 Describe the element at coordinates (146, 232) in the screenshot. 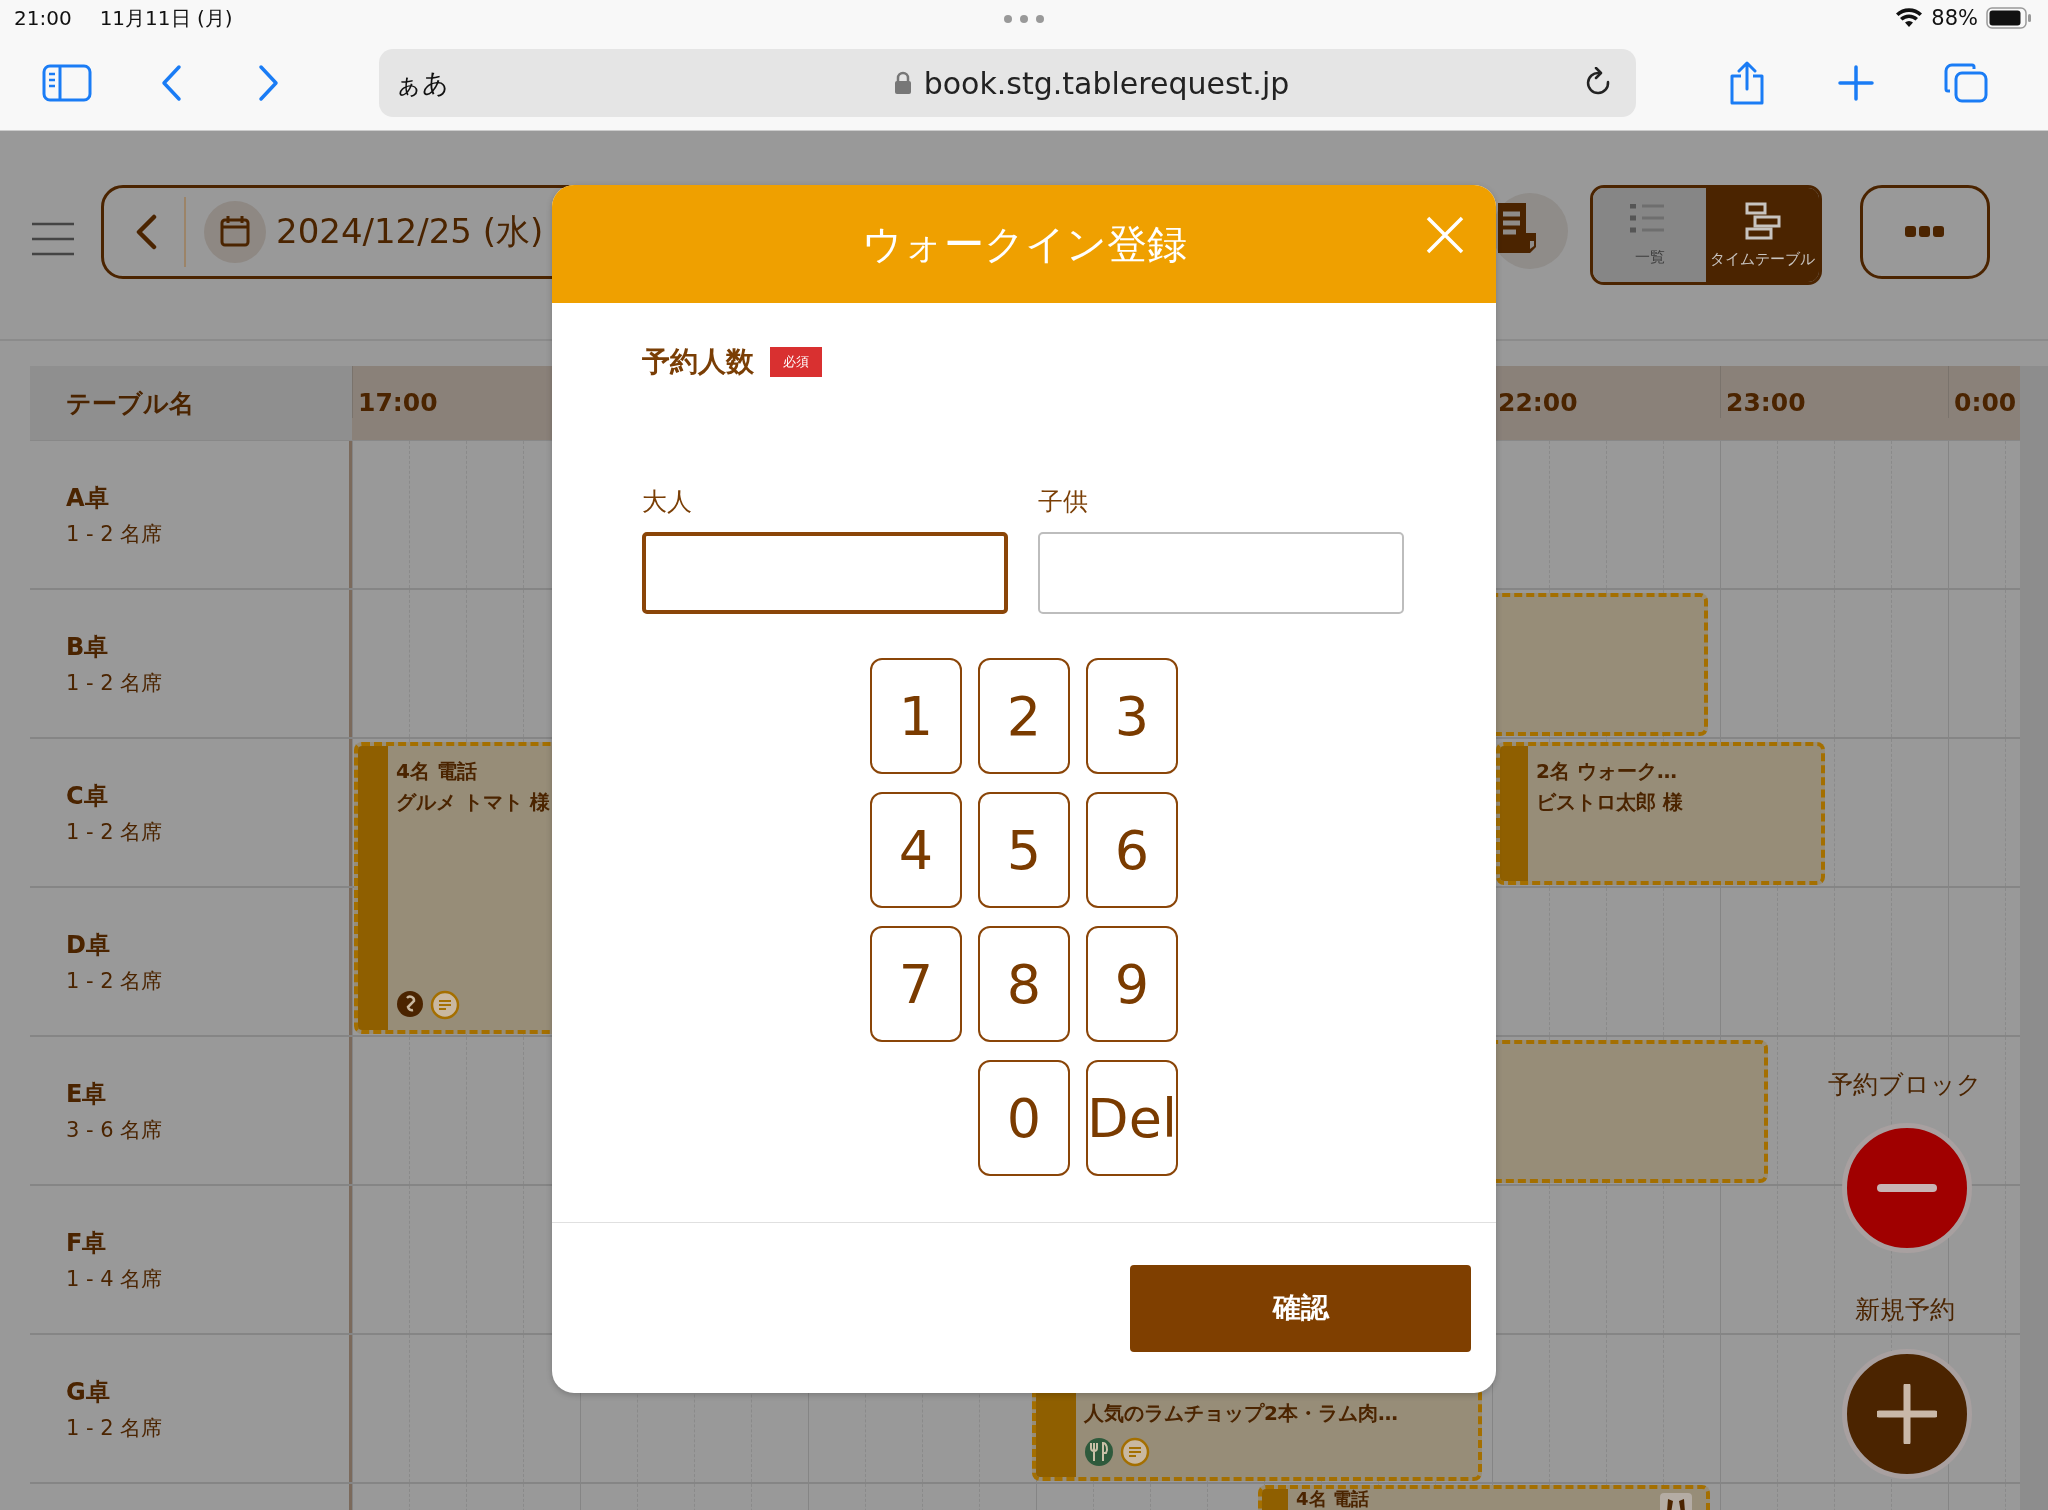

I see `previous-day-icon` at that location.